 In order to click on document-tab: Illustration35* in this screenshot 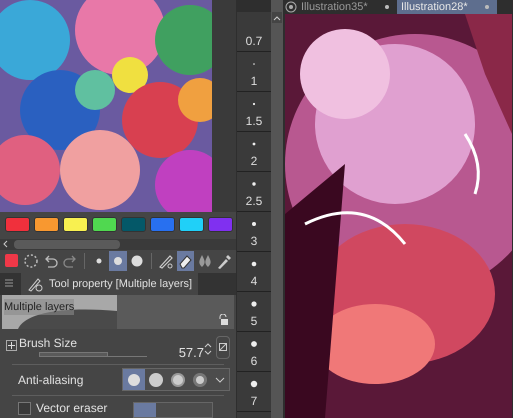, I will do `click(347, 7)`.